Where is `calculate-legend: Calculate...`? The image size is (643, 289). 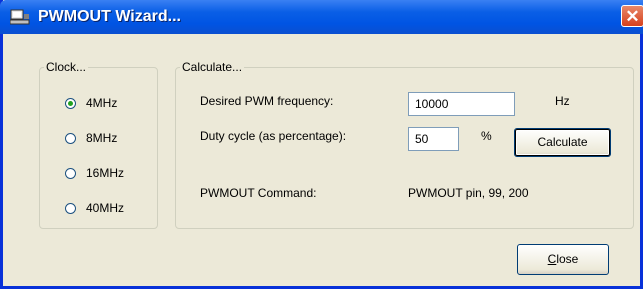 calculate-legend: Calculate... is located at coordinates (212, 67).